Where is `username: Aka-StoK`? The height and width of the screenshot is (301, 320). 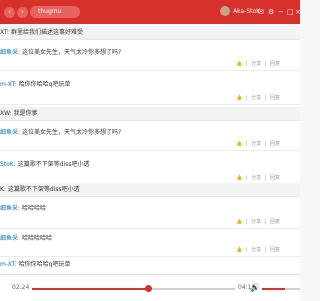
username: Aka-StoK is located at coordinates (246, 12).